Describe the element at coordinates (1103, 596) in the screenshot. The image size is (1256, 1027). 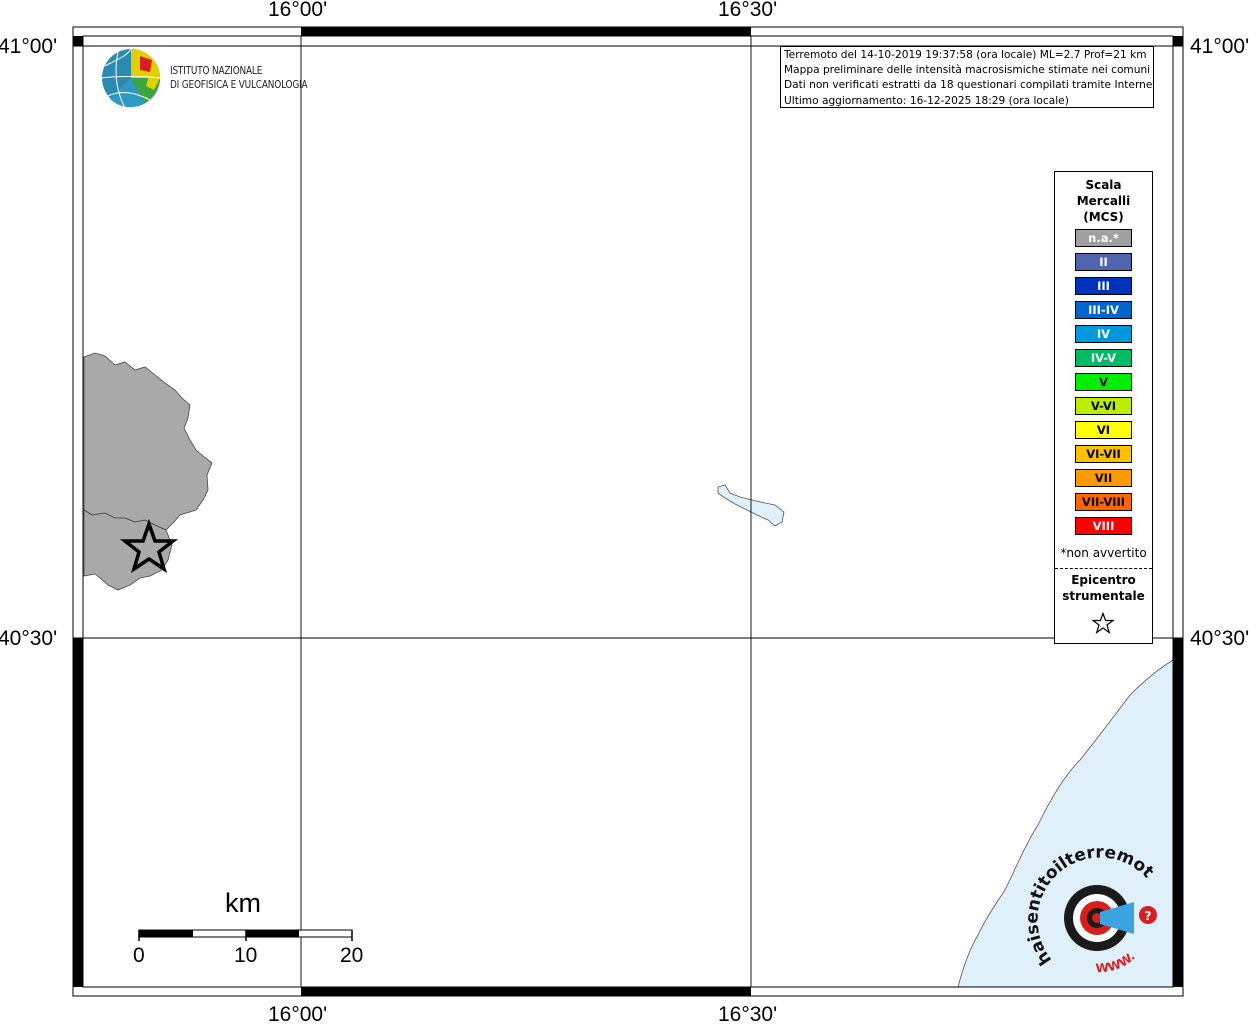
I see `legend-epicenter-line2: strumentale` at that location.